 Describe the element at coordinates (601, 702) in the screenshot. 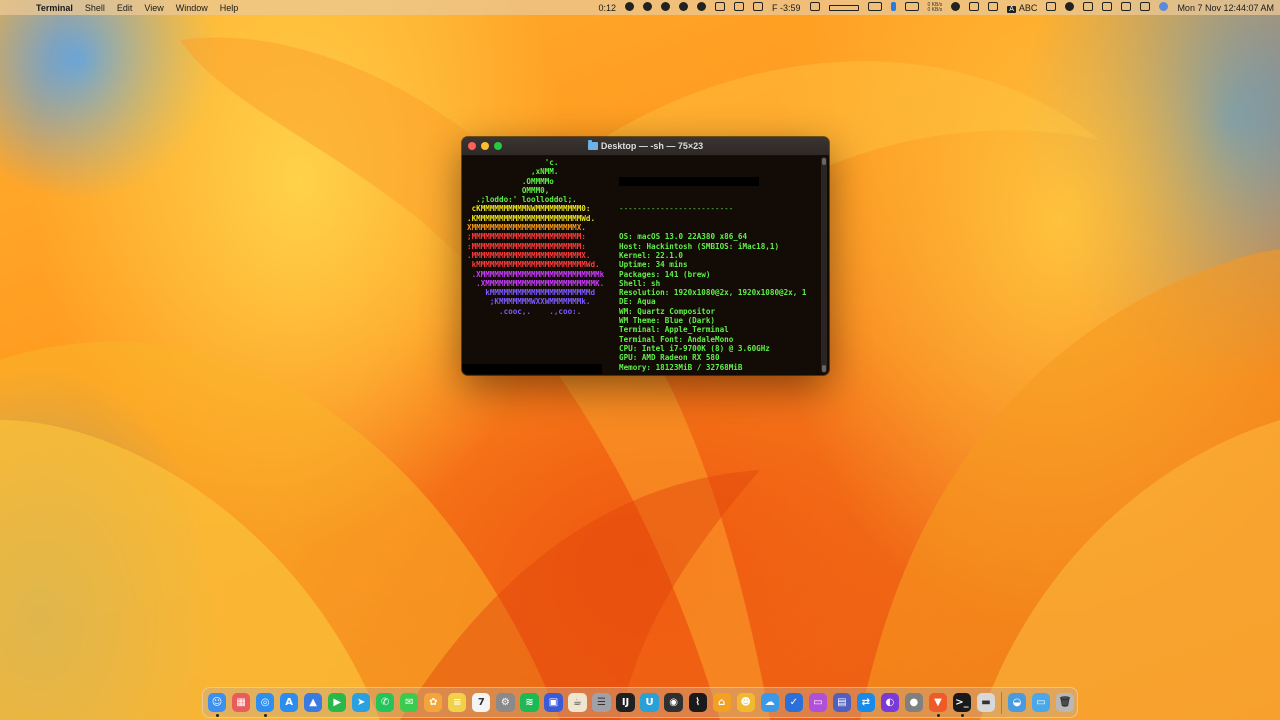

I see `dock-database-icon: ☰` at that location.